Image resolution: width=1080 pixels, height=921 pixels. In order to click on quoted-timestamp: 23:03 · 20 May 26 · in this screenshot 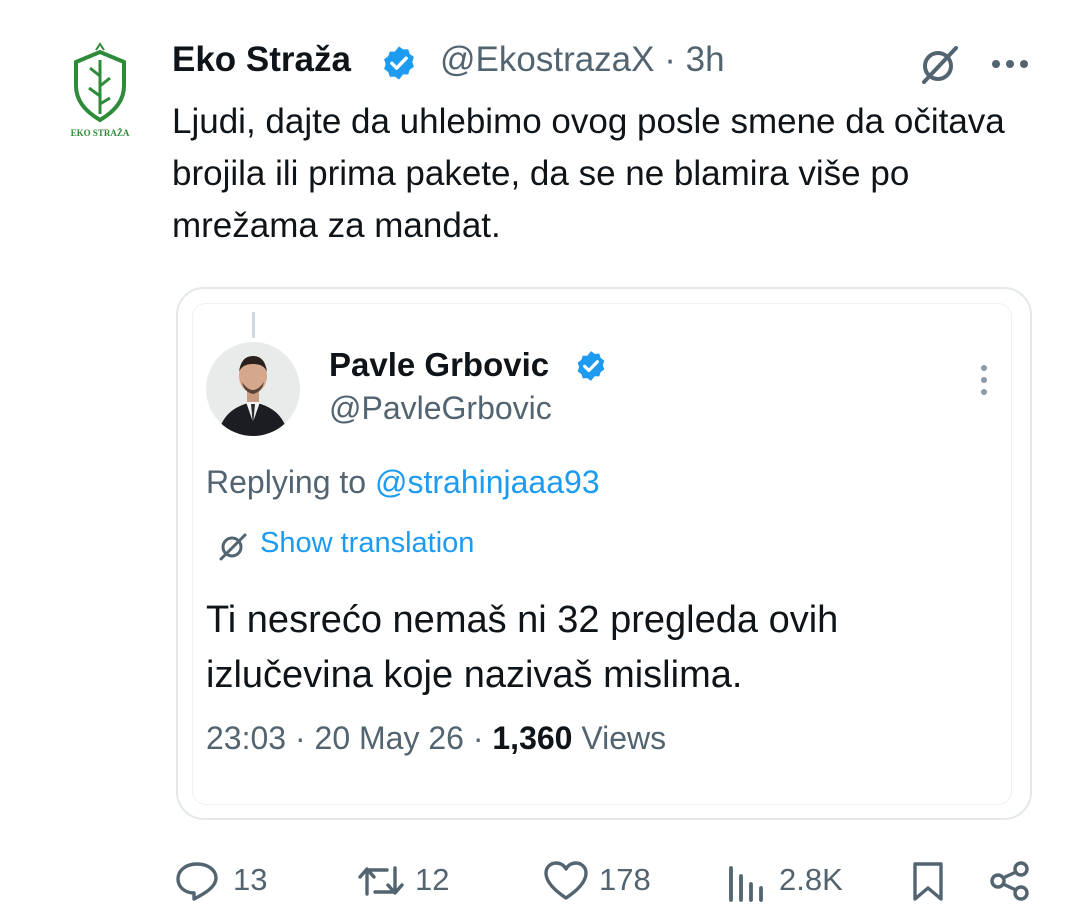, I will do `click(349, 738)`.